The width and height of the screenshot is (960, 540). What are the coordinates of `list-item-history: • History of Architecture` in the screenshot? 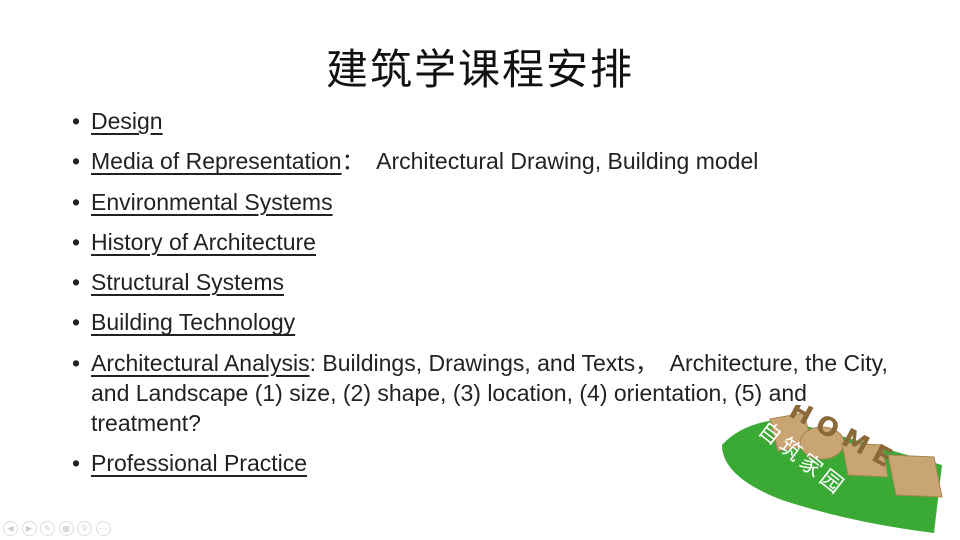 It's located at (482, 242).